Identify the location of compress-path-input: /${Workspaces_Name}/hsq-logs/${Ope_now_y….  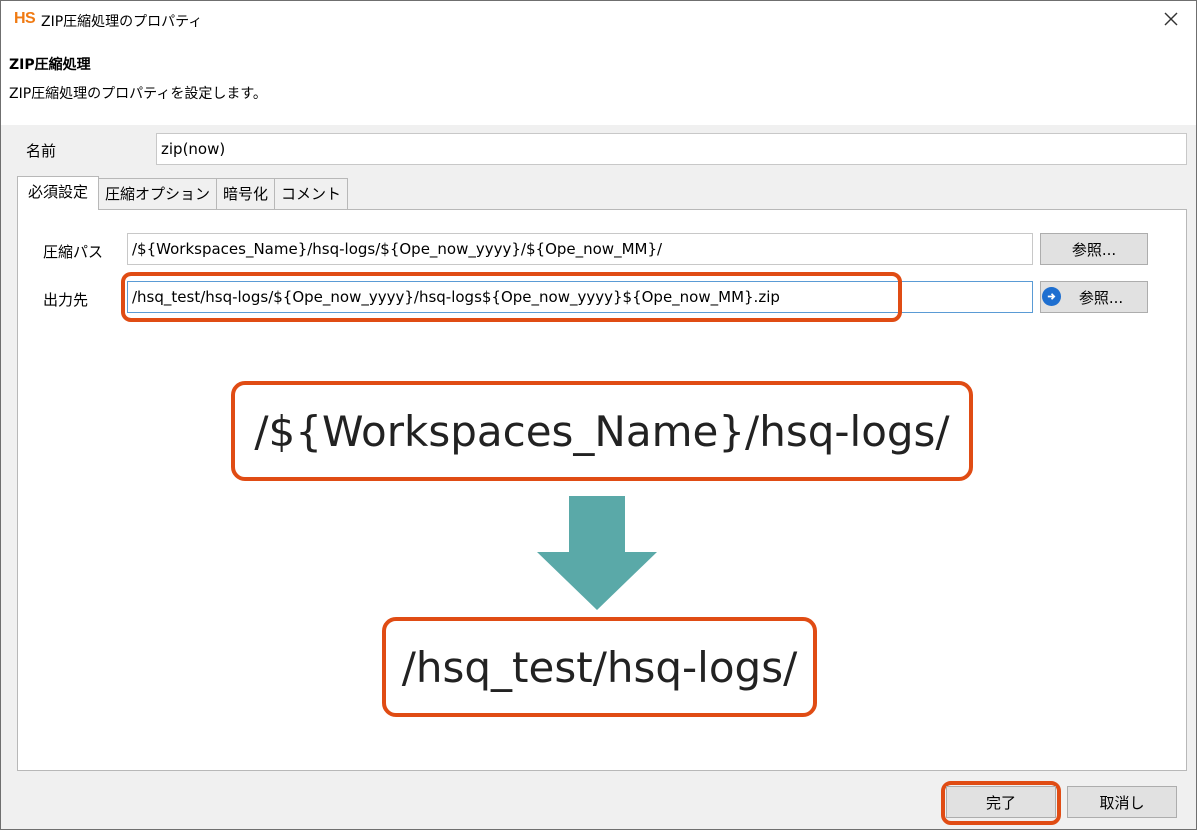
(580, 249).